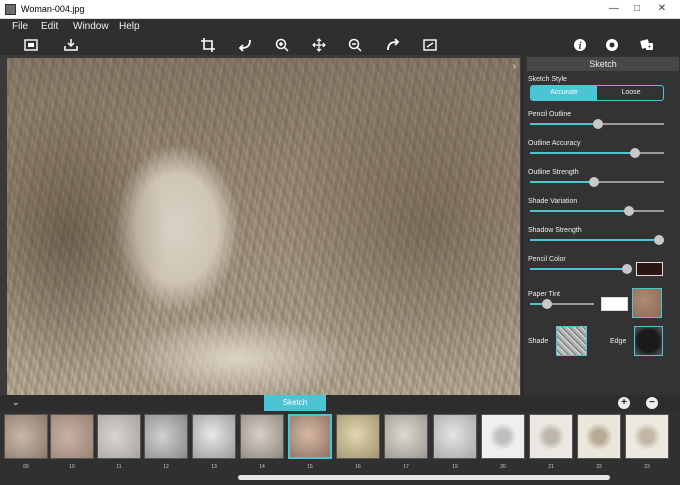 Image resolution: width=680 pixels, height=485 pixels. What do you see at coordinates (555, 230) in the screenshot?
I see `shadow-strength-label: Shadow Strength` at bounding box center [555, 230].